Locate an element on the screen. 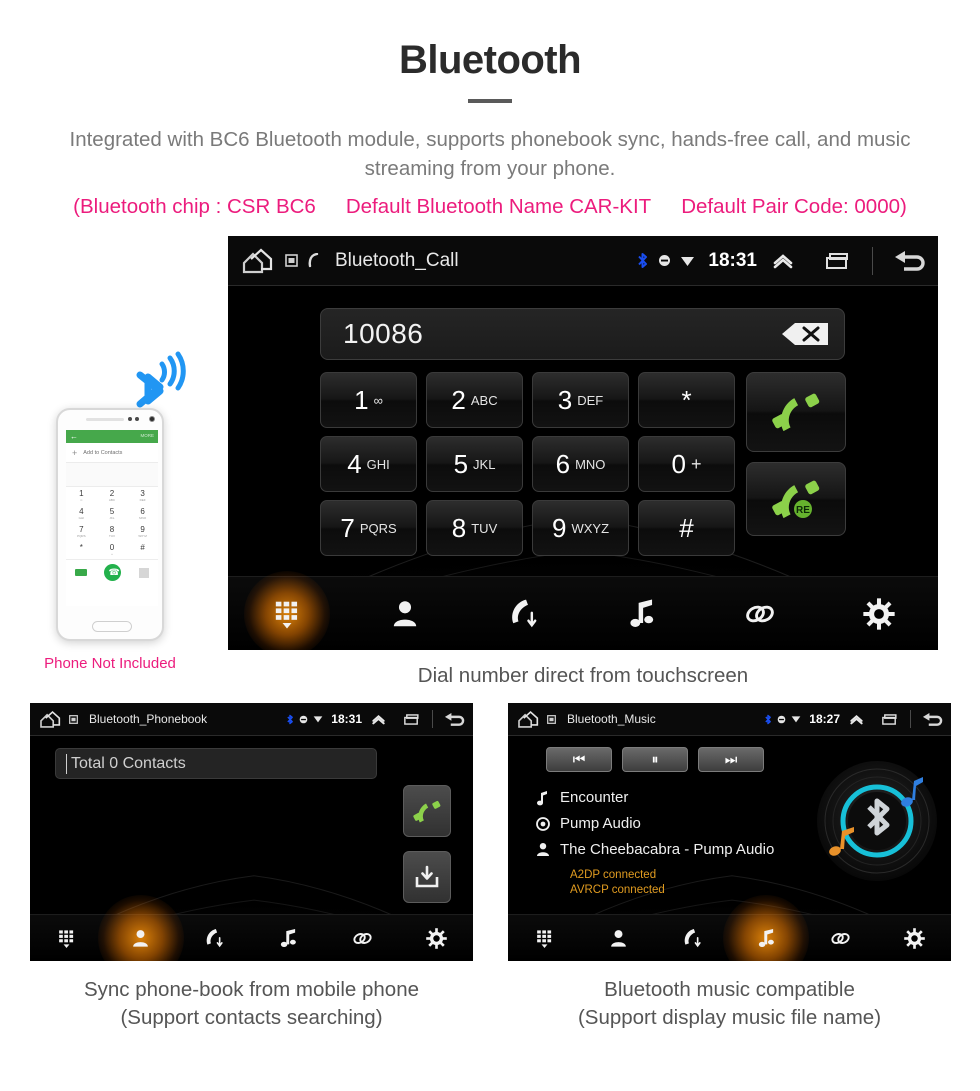 This screenshot has width=980, height=1091. keypad-icon is located at coordinates (544, 938).